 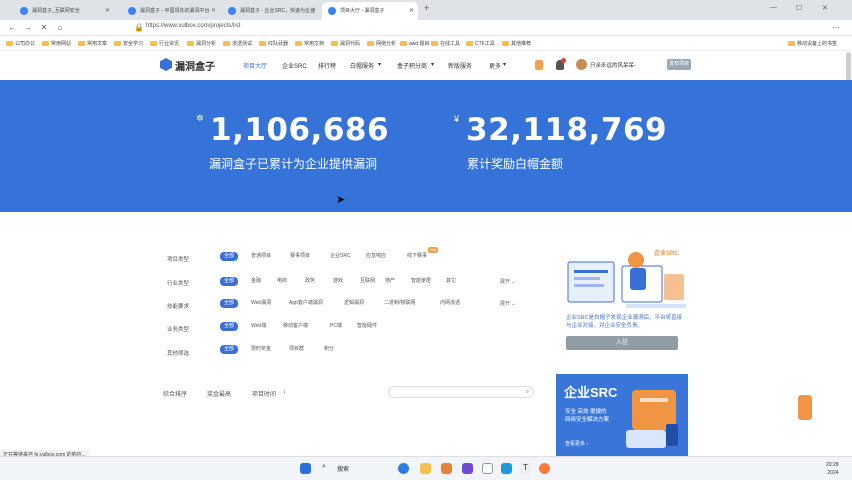 I want to click on bookmark-item: awd 题目, so click(x=415, y=43).